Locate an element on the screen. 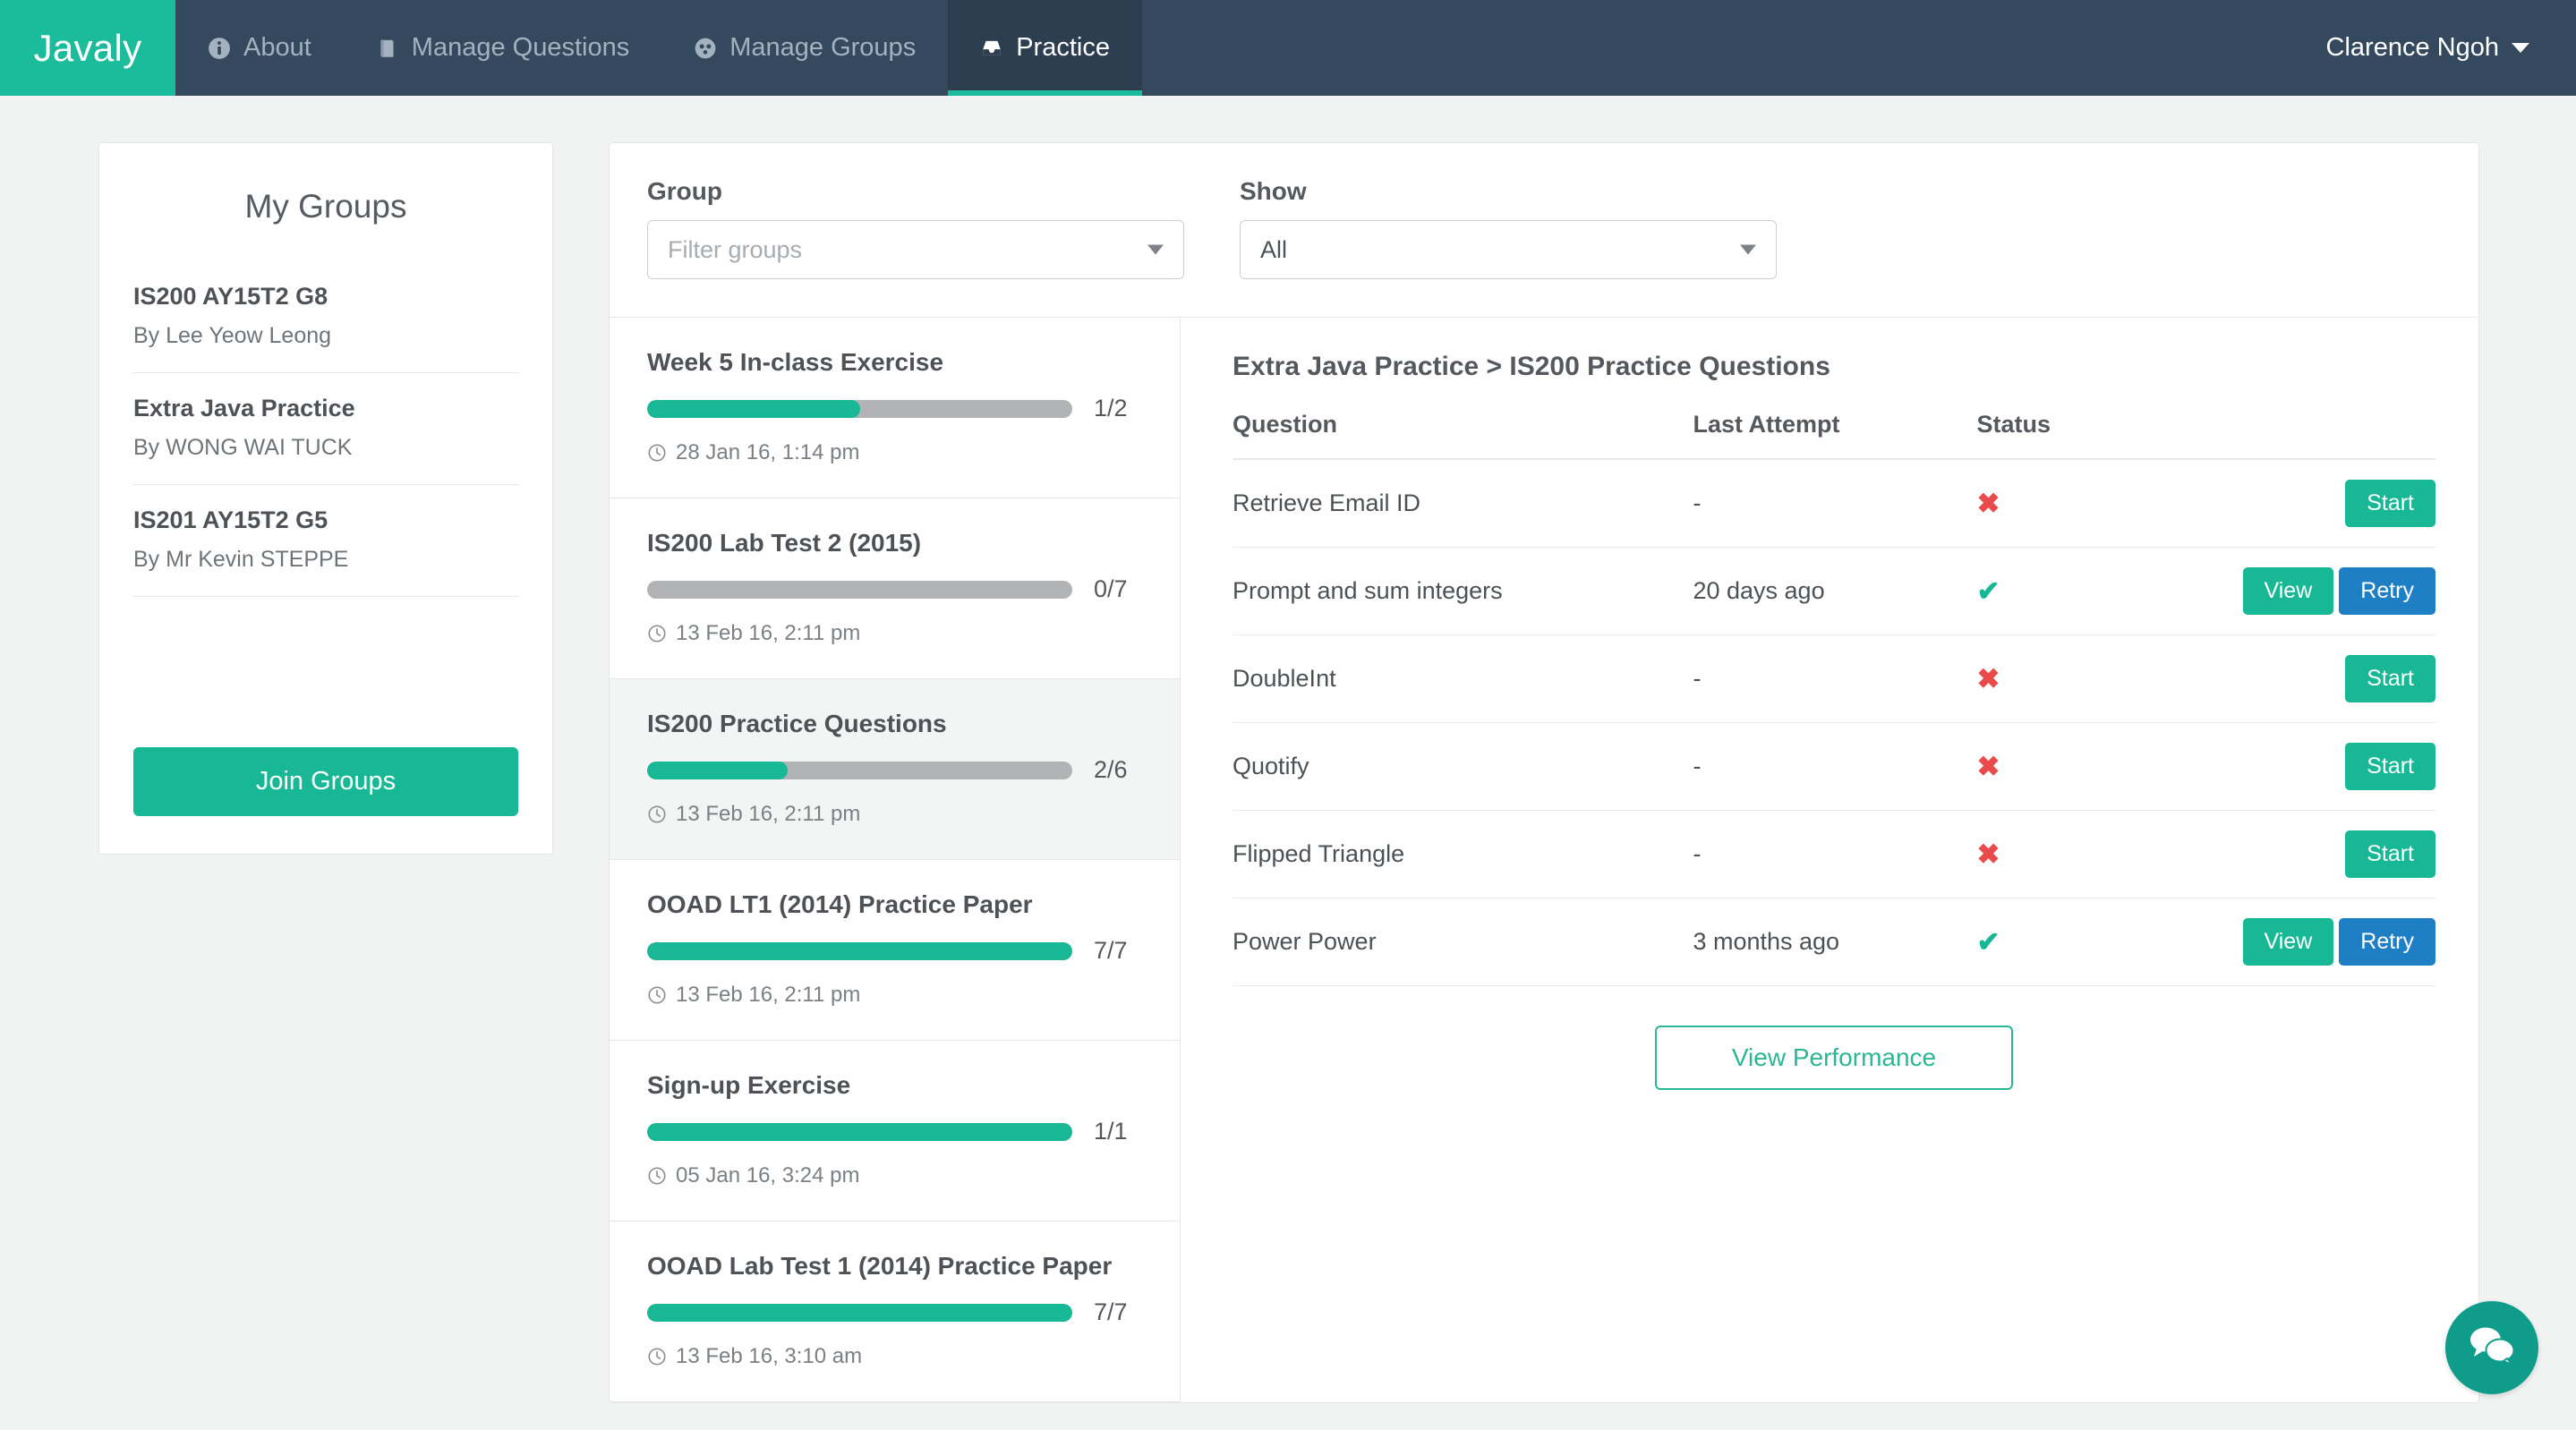 This screenshot has width=2576, height=1430. table-row: Quotify - ✖ Start is located at coordinates (1834, 767).